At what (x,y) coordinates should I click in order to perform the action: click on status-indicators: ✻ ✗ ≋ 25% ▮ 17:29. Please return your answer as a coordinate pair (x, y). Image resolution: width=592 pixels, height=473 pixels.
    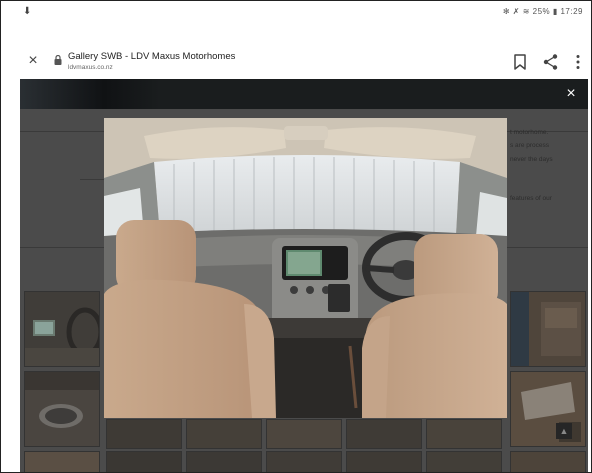
    Looking at the image, I should click on (542, 11).